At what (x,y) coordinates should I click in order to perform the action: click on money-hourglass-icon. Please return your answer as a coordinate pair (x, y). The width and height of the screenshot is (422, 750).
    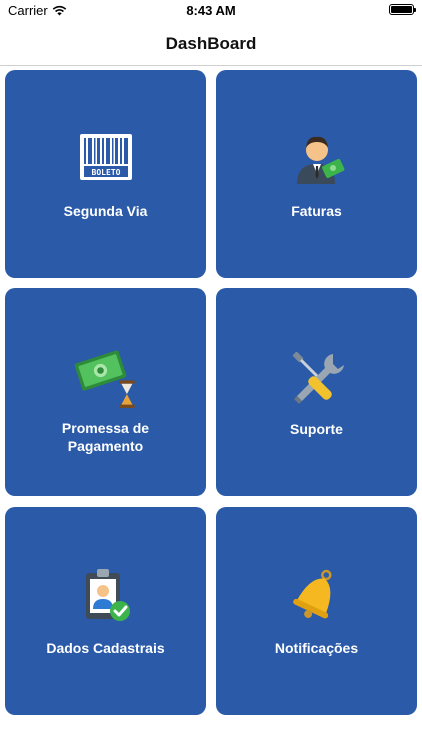
    Looking at the image, I should click on (104, 379).